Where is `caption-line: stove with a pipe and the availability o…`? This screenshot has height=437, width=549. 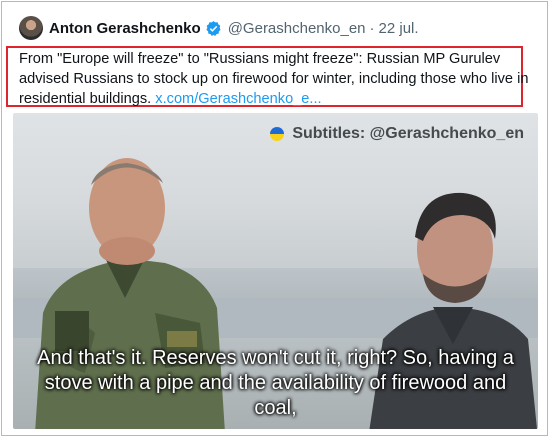
caption-line: stove with a pipe and the availability o… is located at coordinates (275, 383).